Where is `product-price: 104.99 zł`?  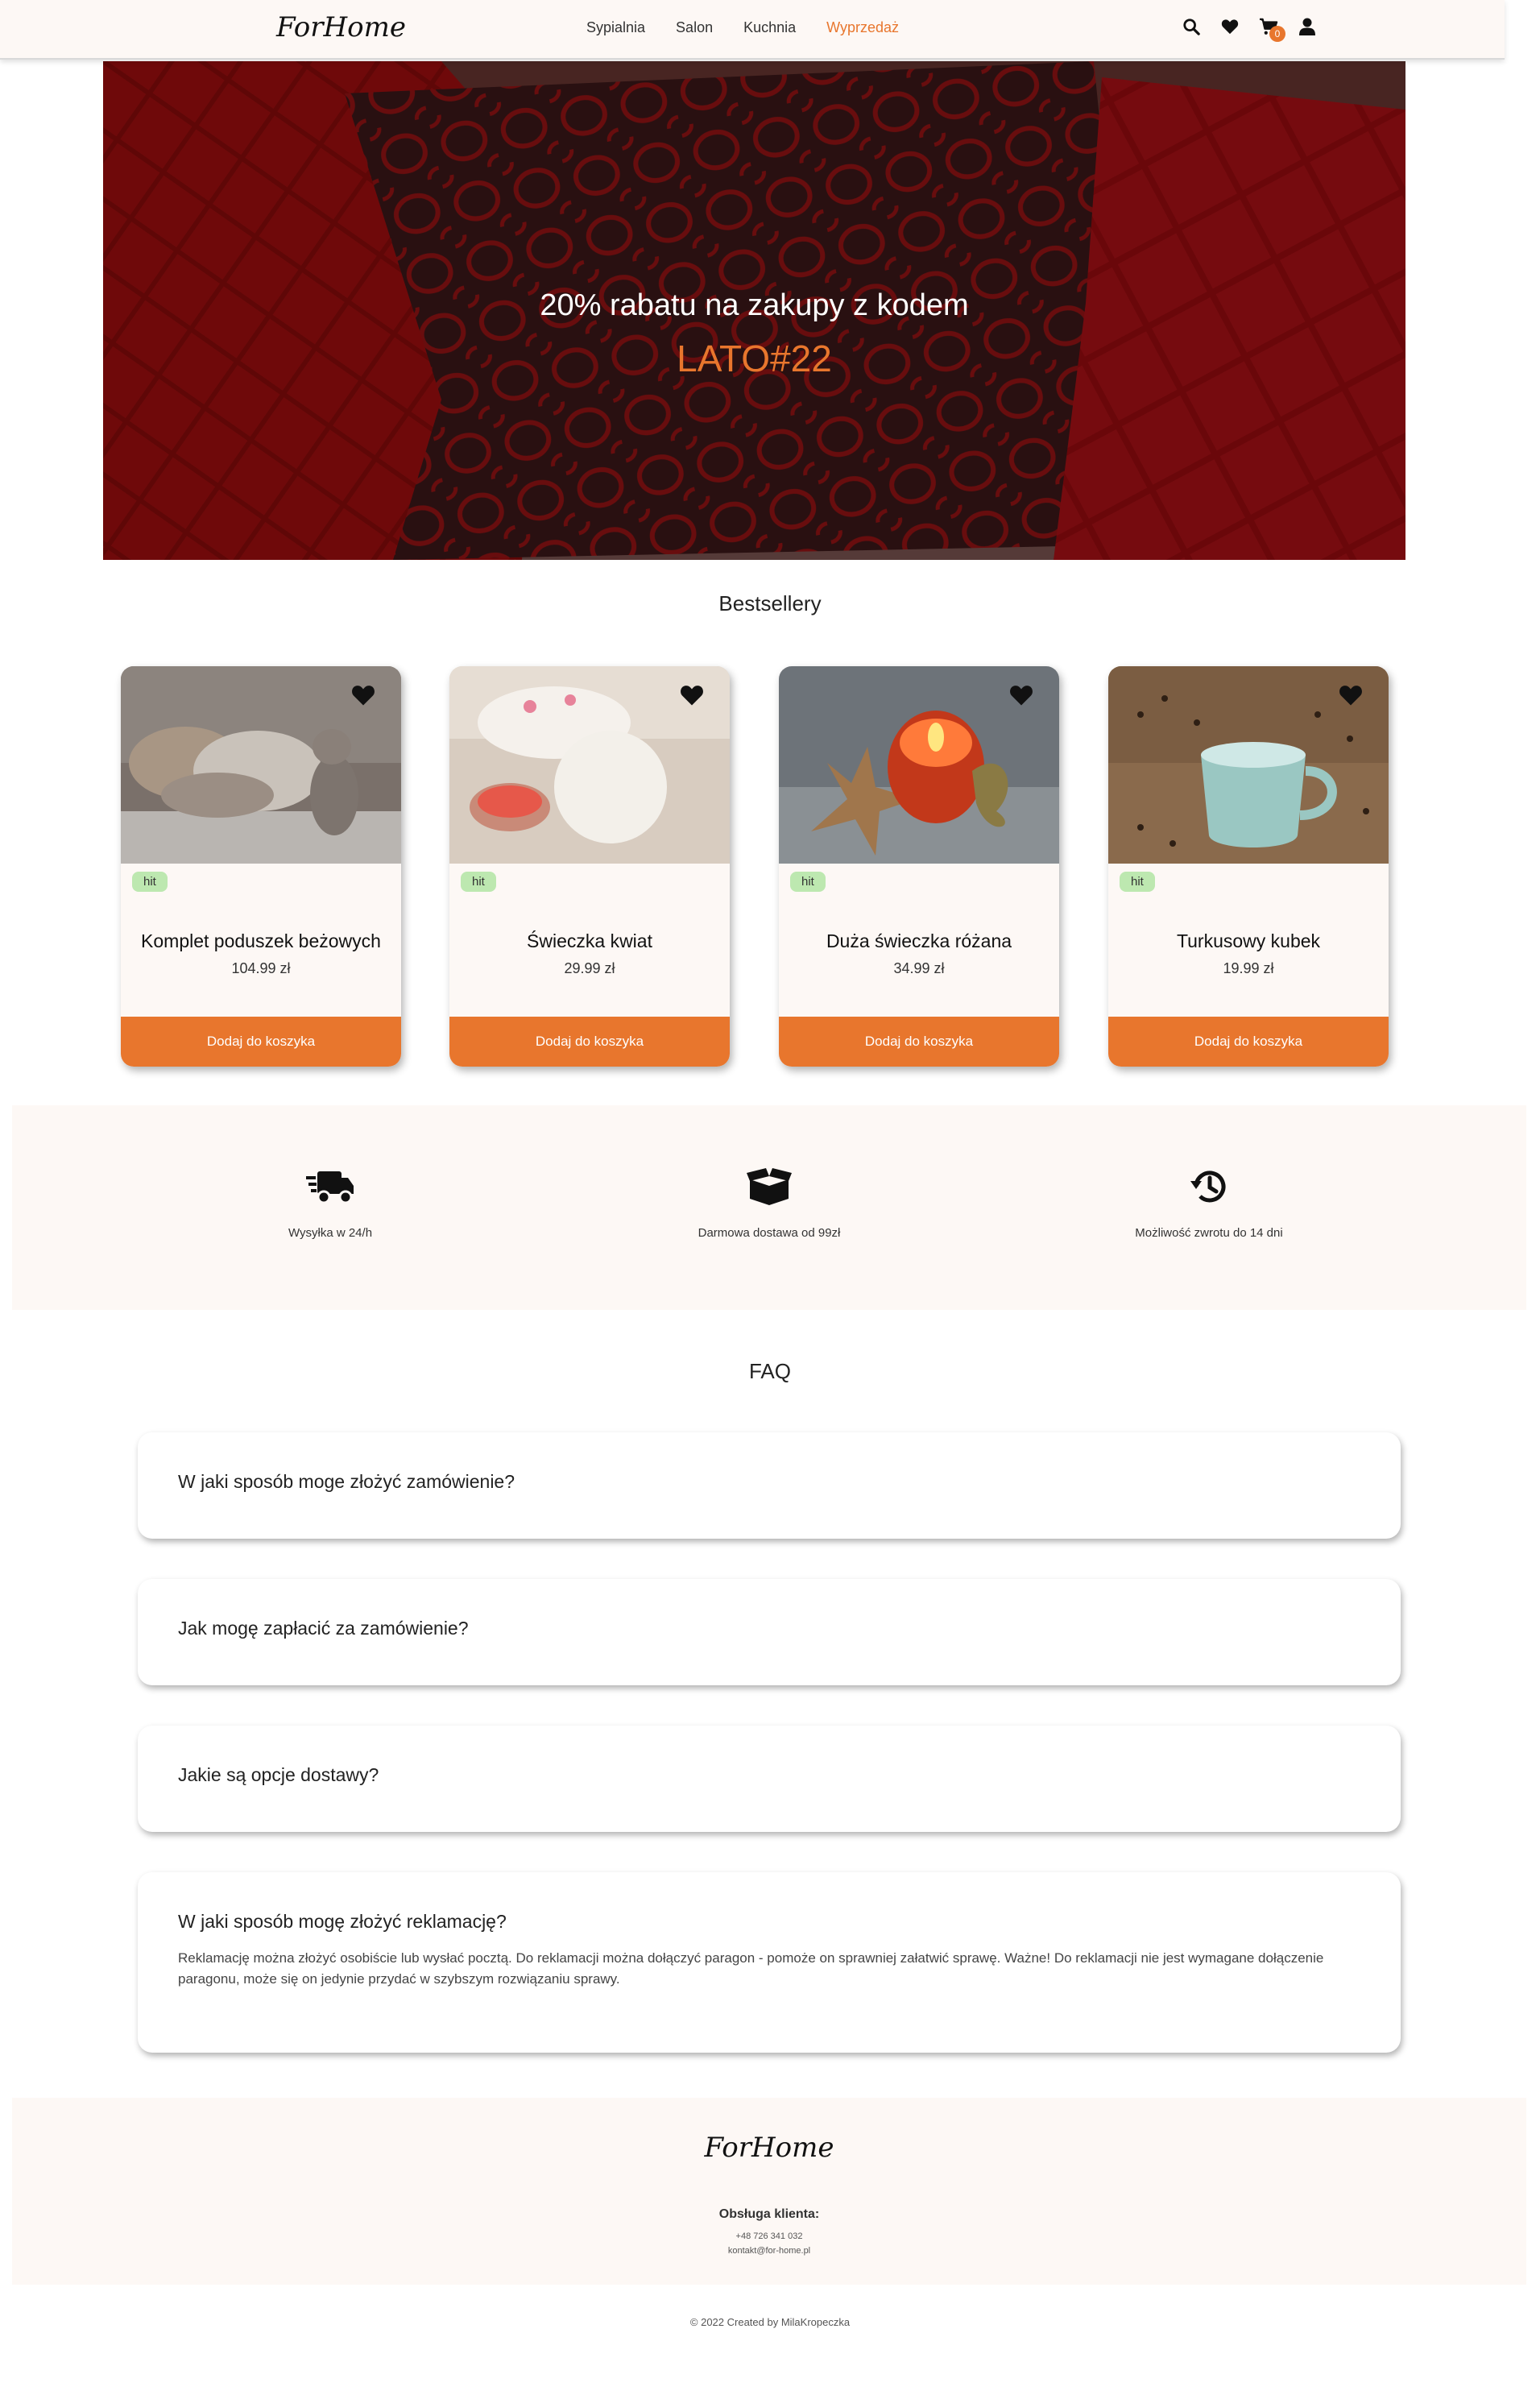
product-price: 104.99 zł is located at coordinates (261, 968).